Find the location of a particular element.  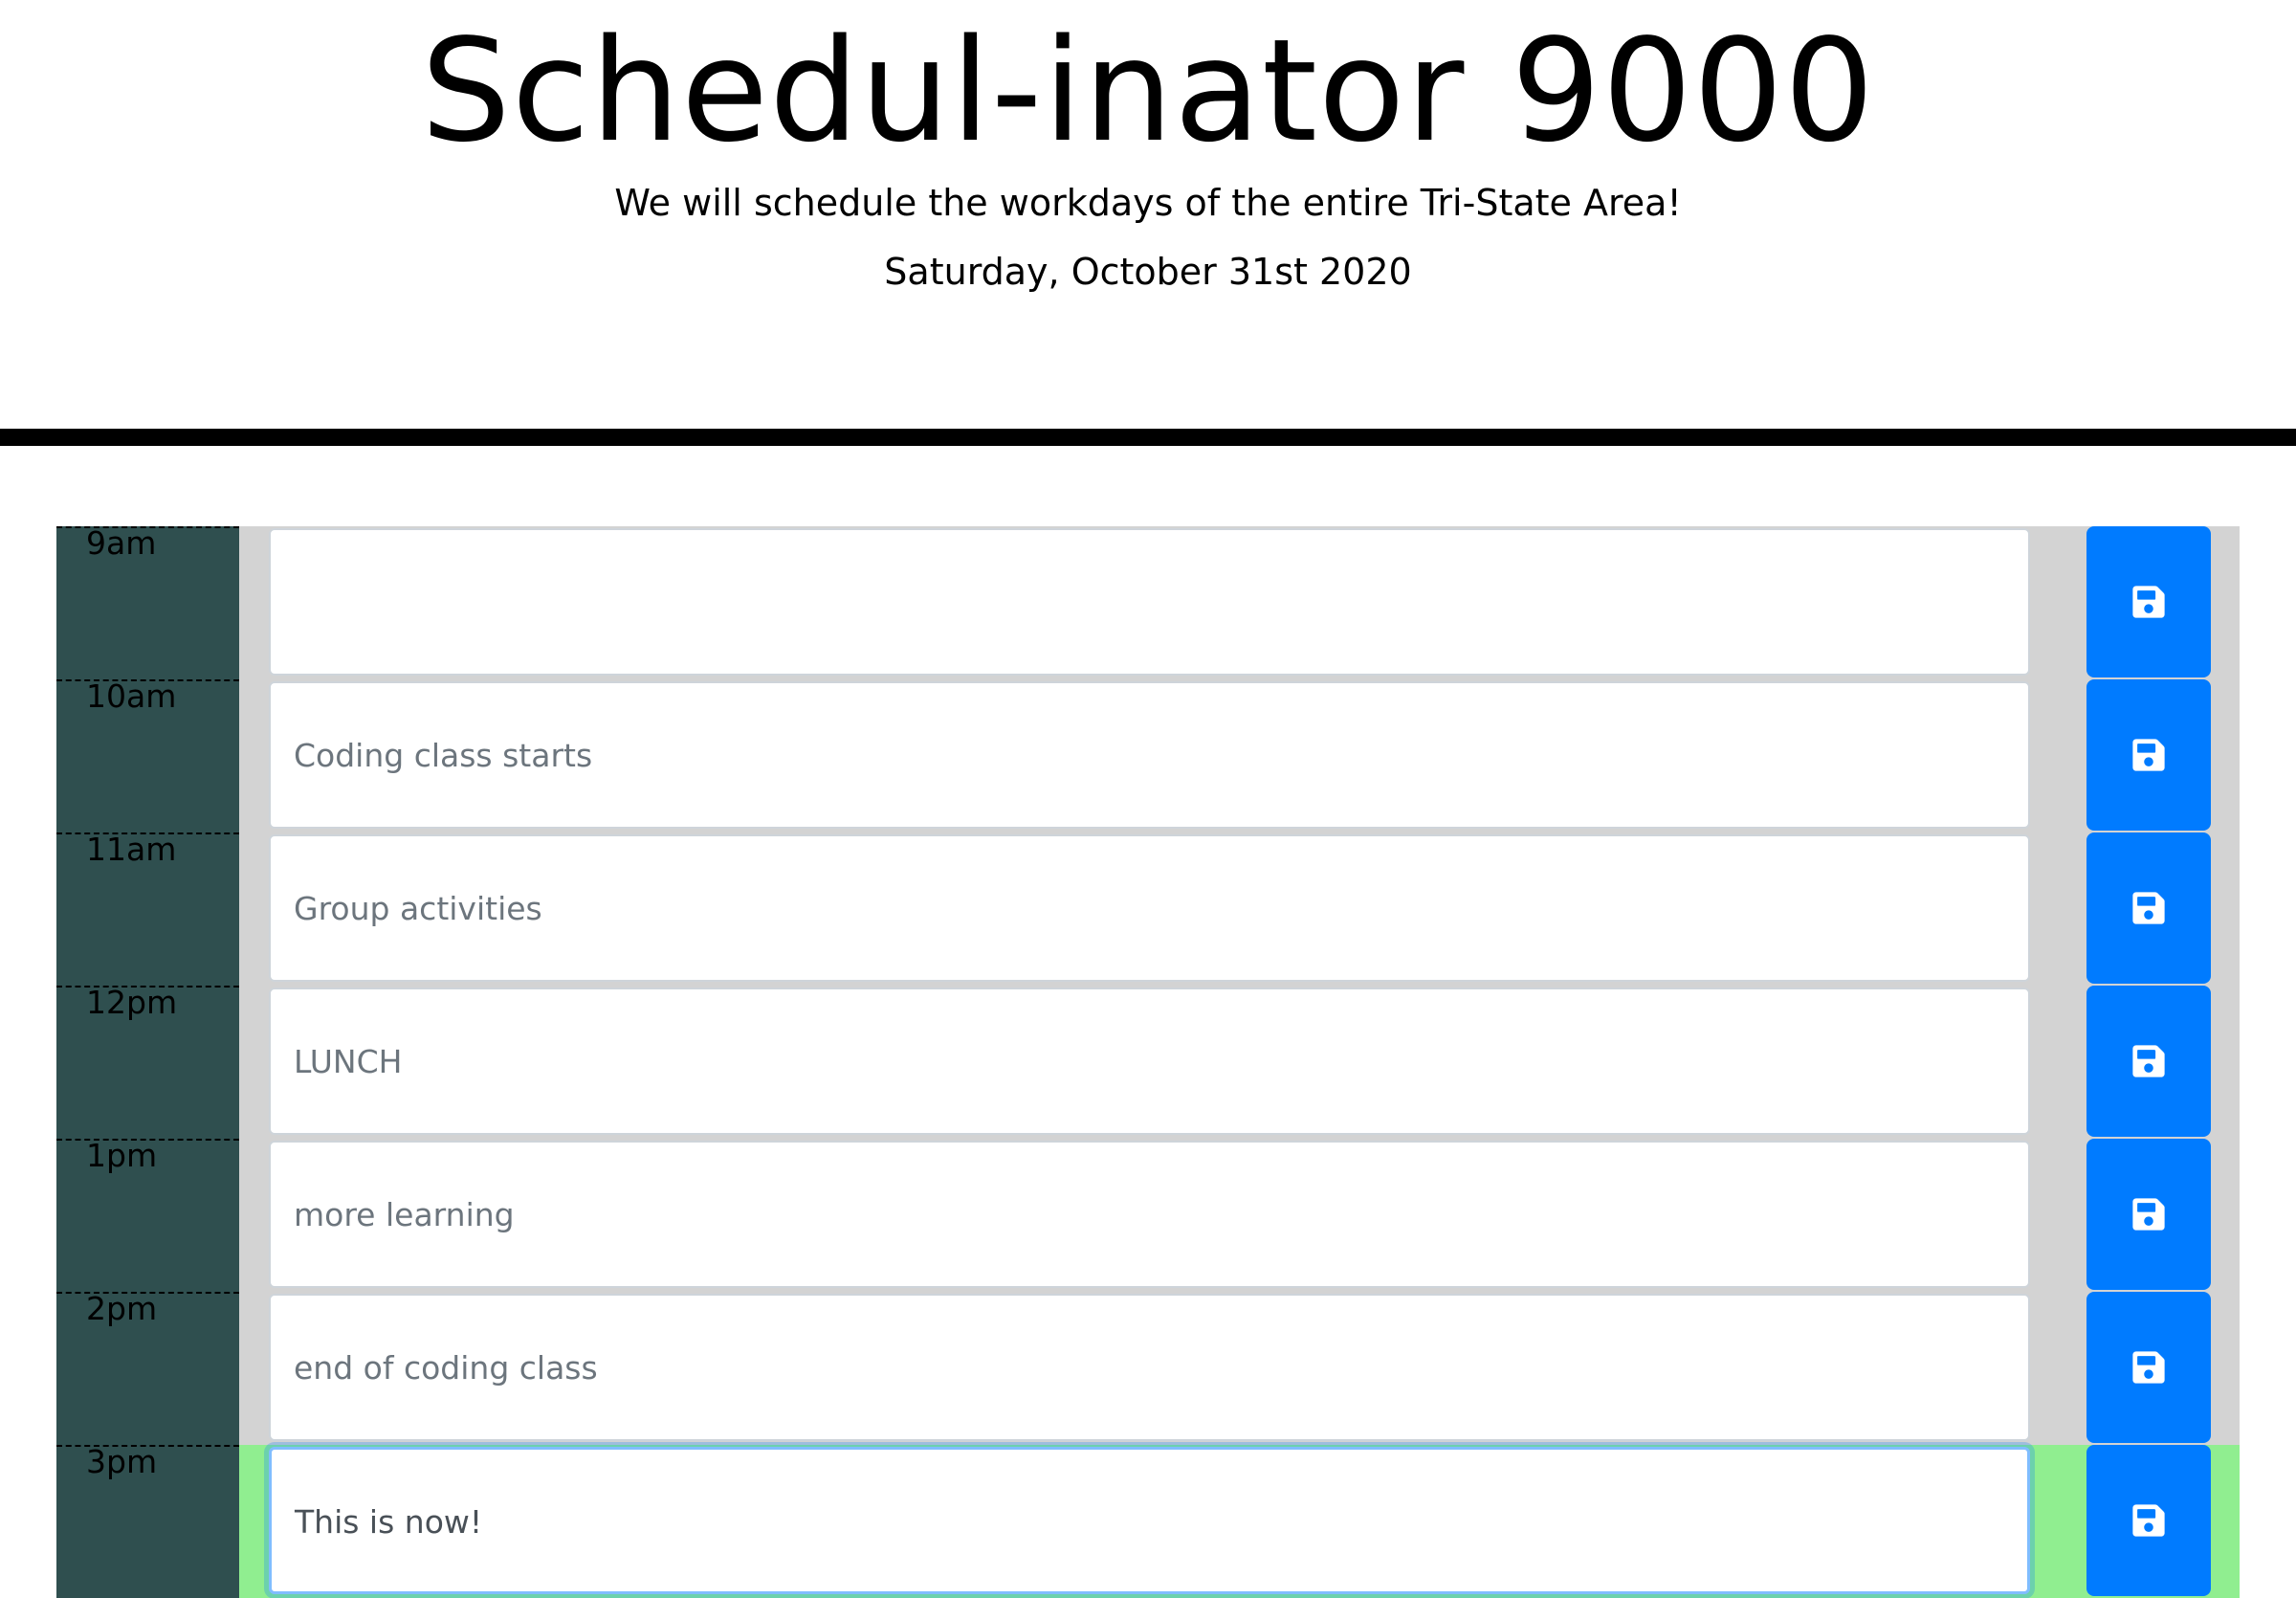

task-textarea: Coding class starts is located at coordinates (1149, 755).